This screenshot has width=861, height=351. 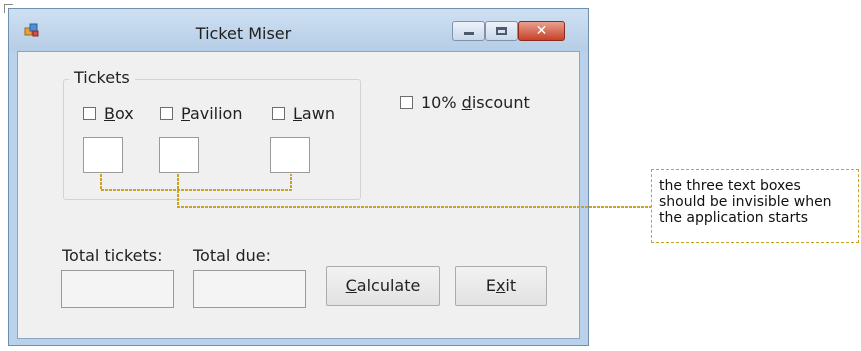 What do you see at coordinates (89, 113) in the screenshot?
I see `box-checkbox-box` at bounding box center [89, 113].